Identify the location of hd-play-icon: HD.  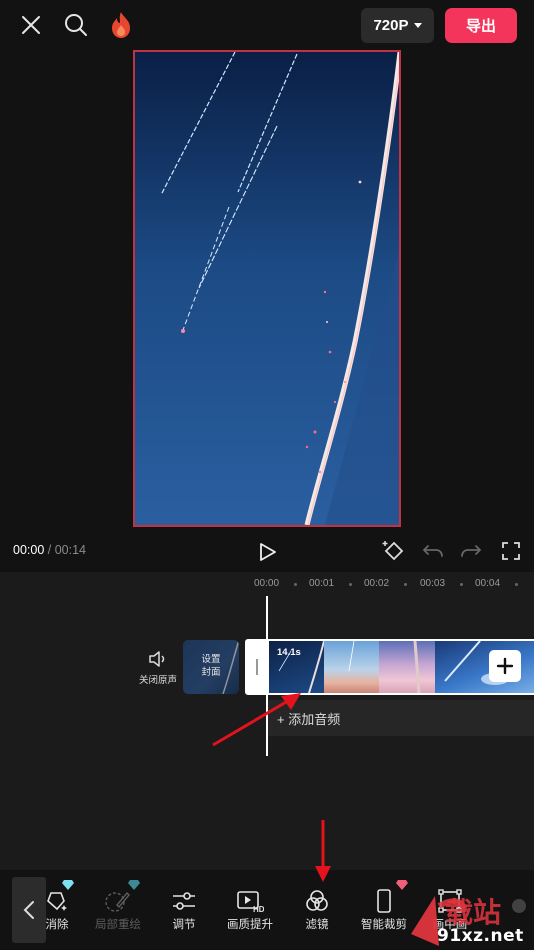
(250, 901).